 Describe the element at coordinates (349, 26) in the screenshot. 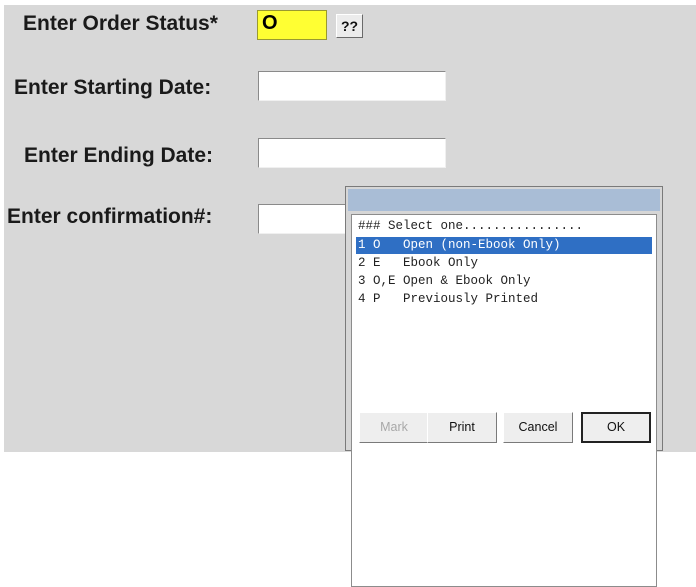

I see `status-help-button: ??` at that location.